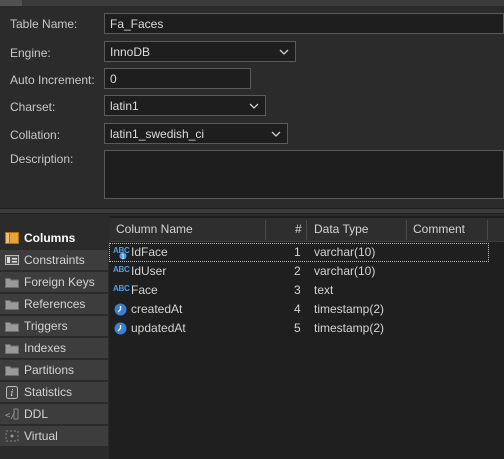 The width and height of the screenshot is (504, 459). I want to click on key-badge-icon: 1, so click(123, 256).